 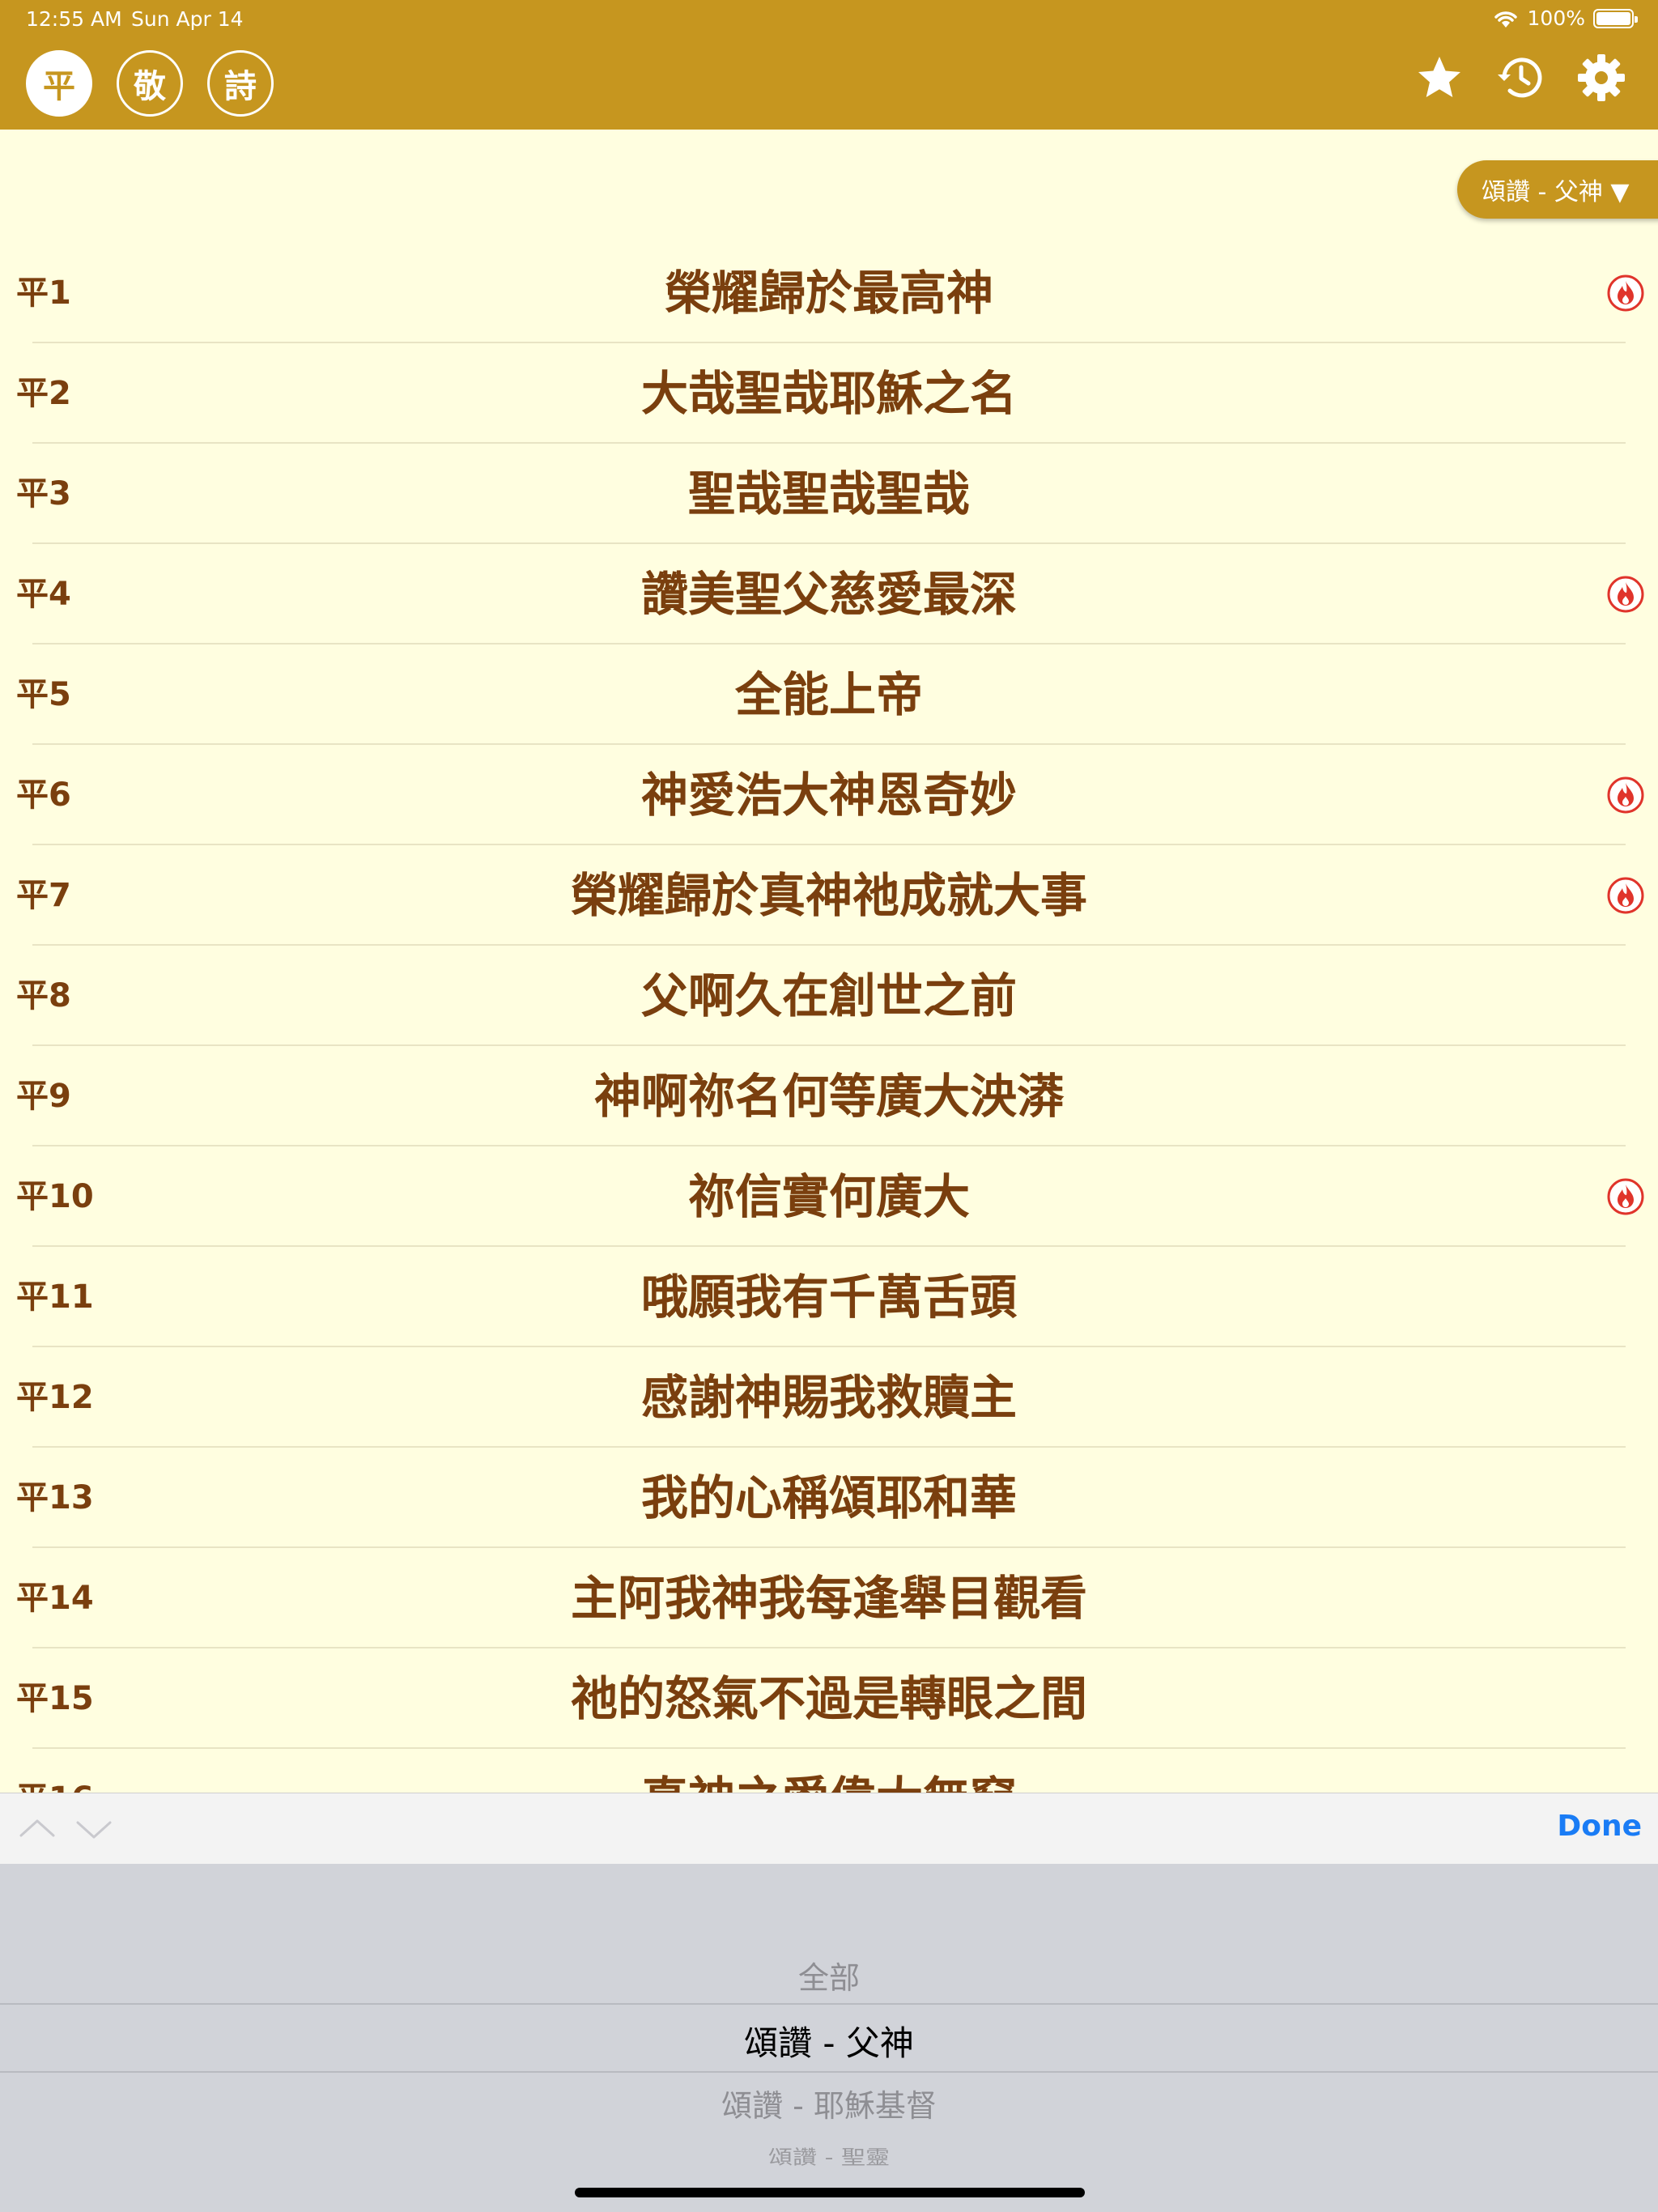 I want to click on hymn-row: 平4 讚美聖父慈愛最深, so click(x=829, y=594).